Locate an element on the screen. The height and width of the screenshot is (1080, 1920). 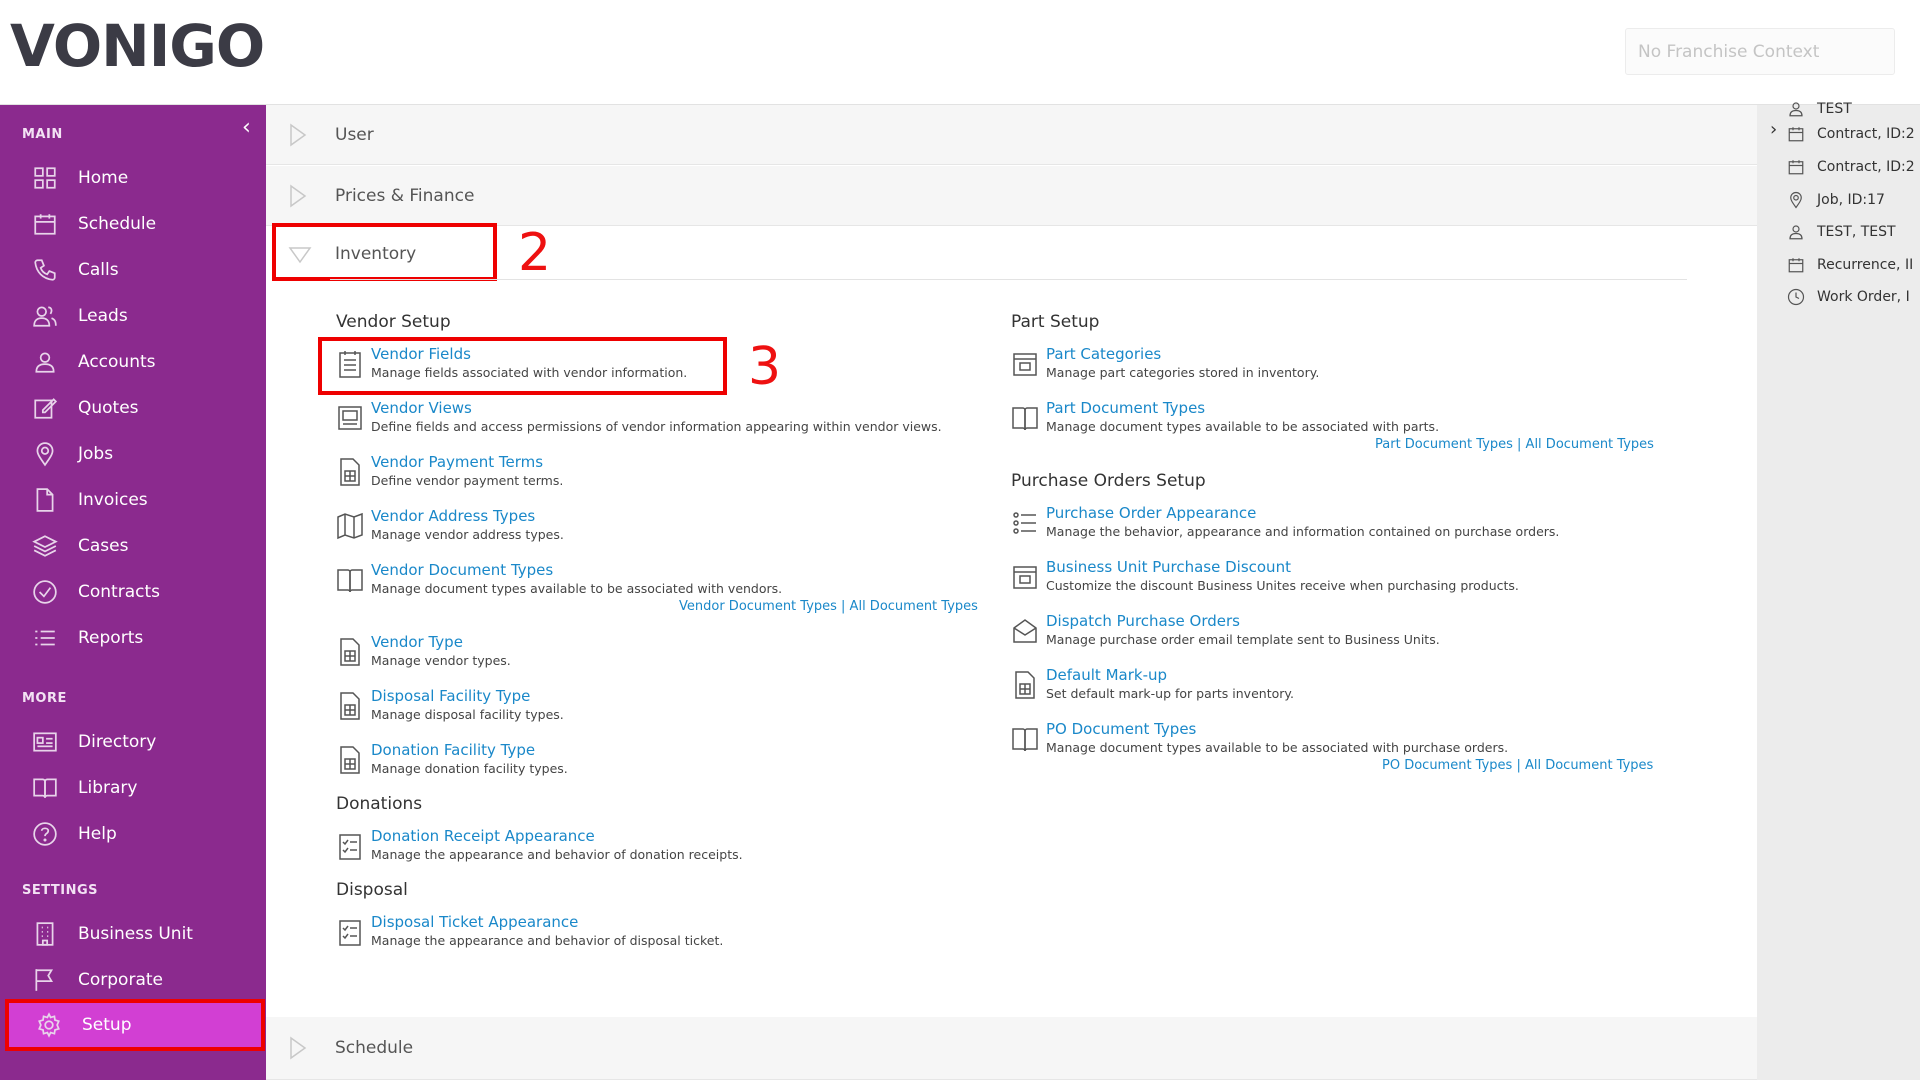
annotation-number-3: 3 is located at coordinates (765, 367).